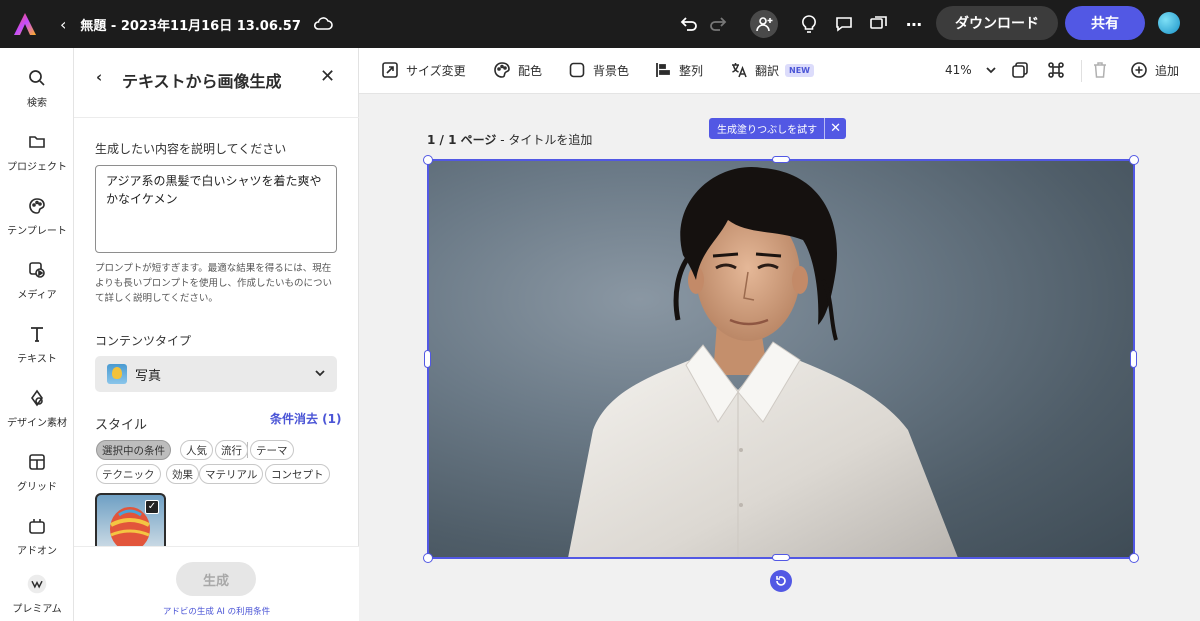  I want to click on top-bar: ‹ 無題 - 2023年11月16日 13.06.57 ⋯ ダウンロード 共有, so click(600, 24).